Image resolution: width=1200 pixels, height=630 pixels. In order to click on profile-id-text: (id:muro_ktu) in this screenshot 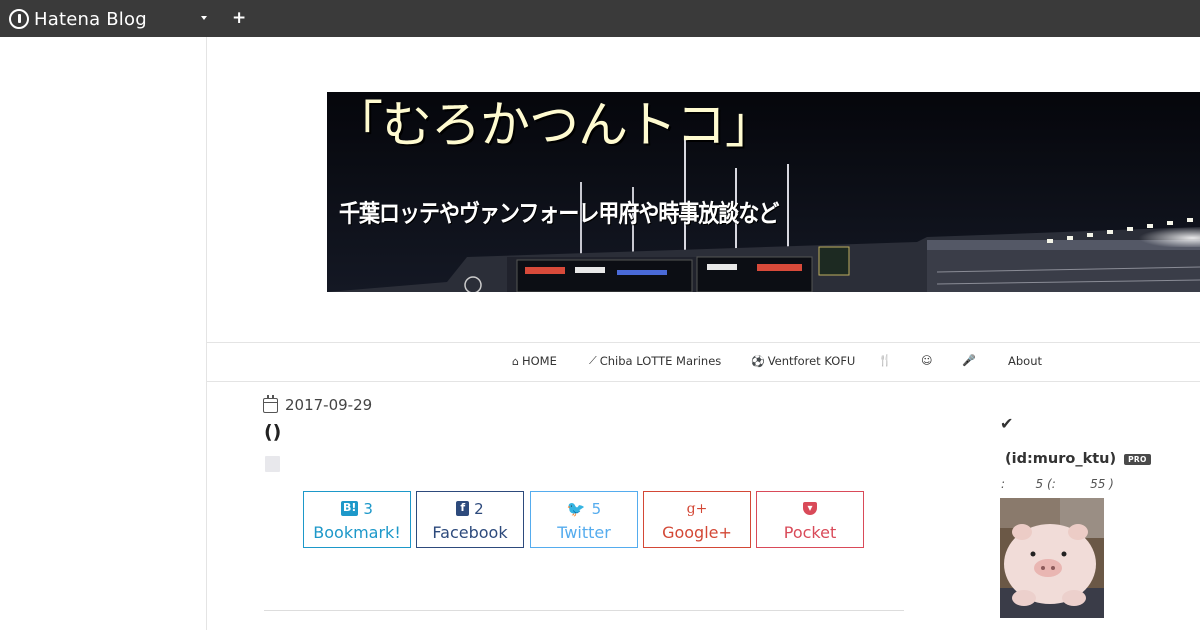, I will do `click(1061, 459)`.